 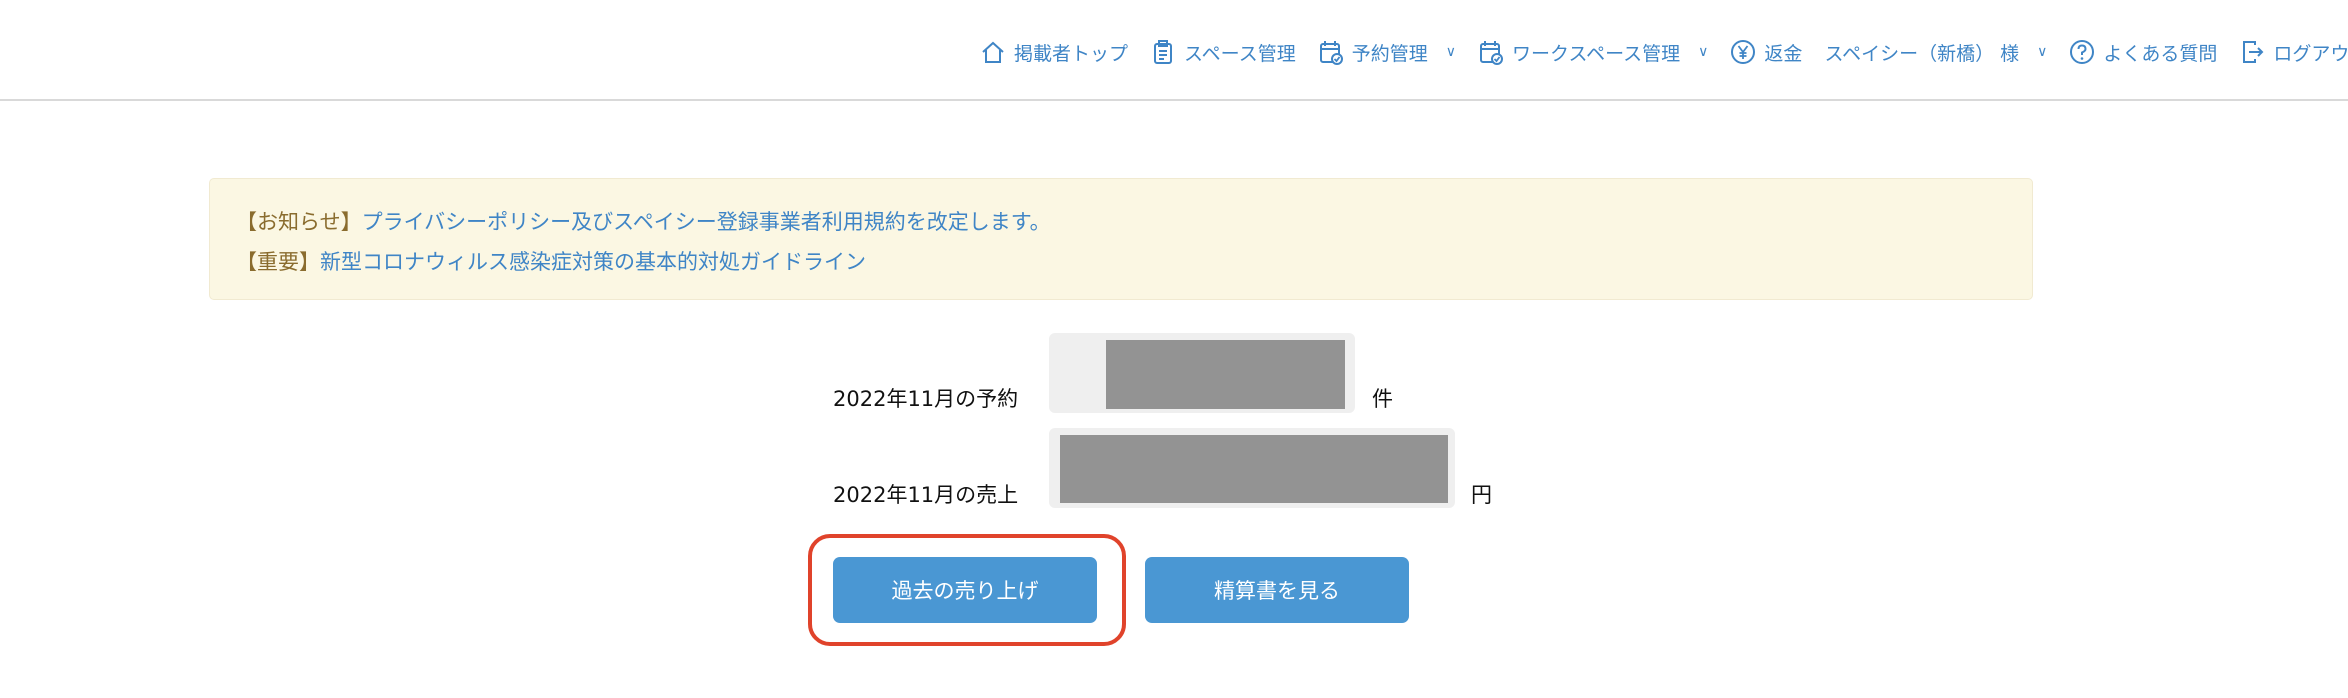 What do you see at coordinates (1389, 53) in the screenshot?
I see `nav-reservation-manage-label: 予約管理` at bounding box center [1389, 53].